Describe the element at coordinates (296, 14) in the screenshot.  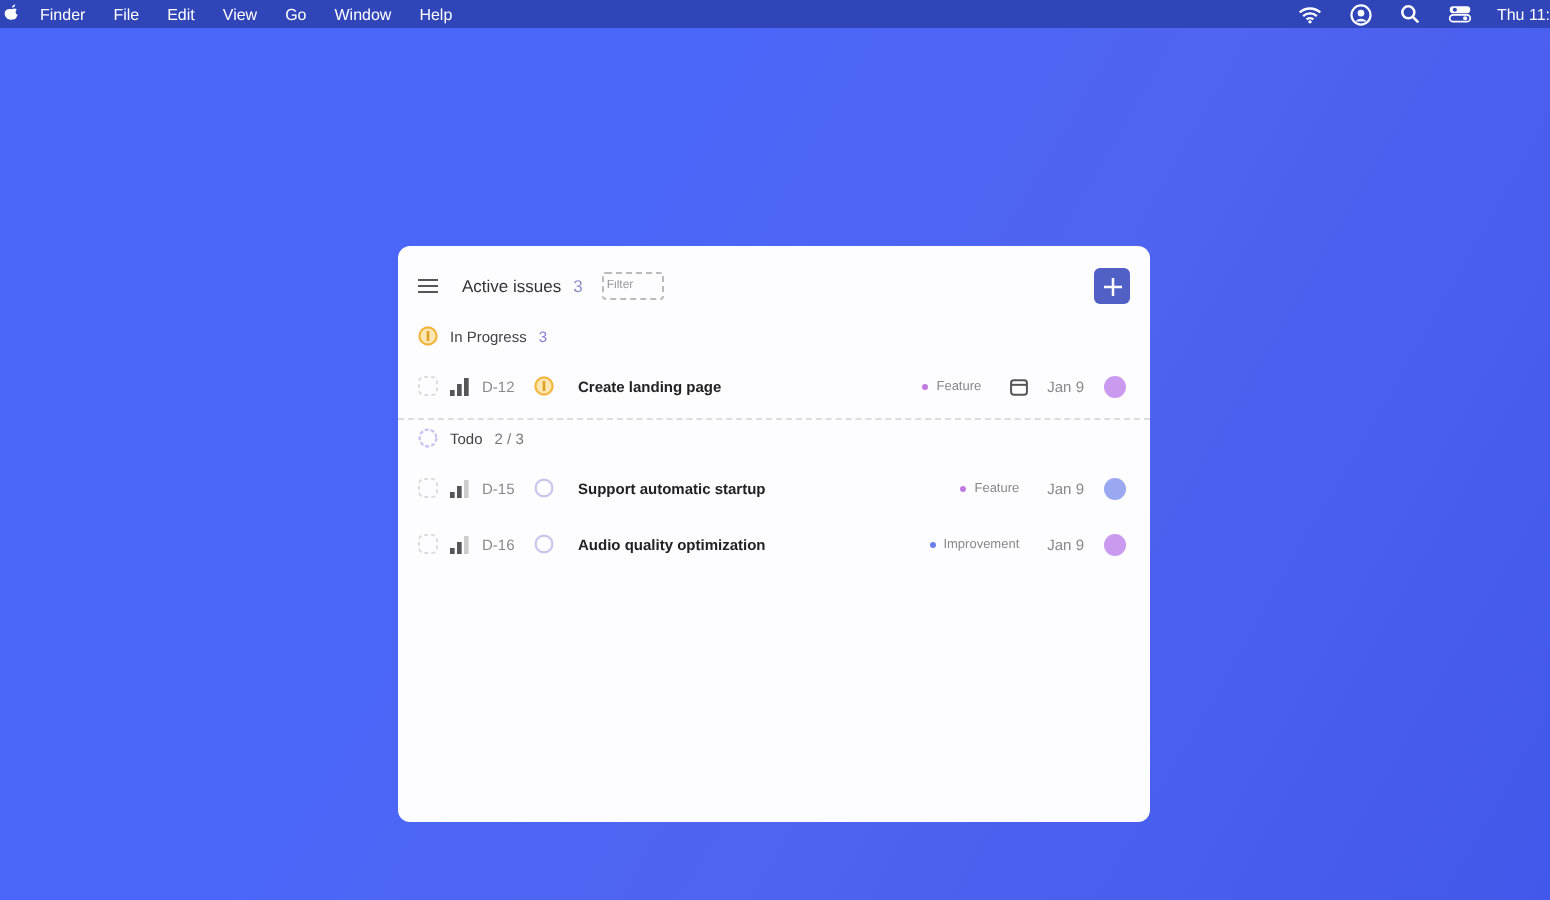
I see `menu-item: Go` at that location.